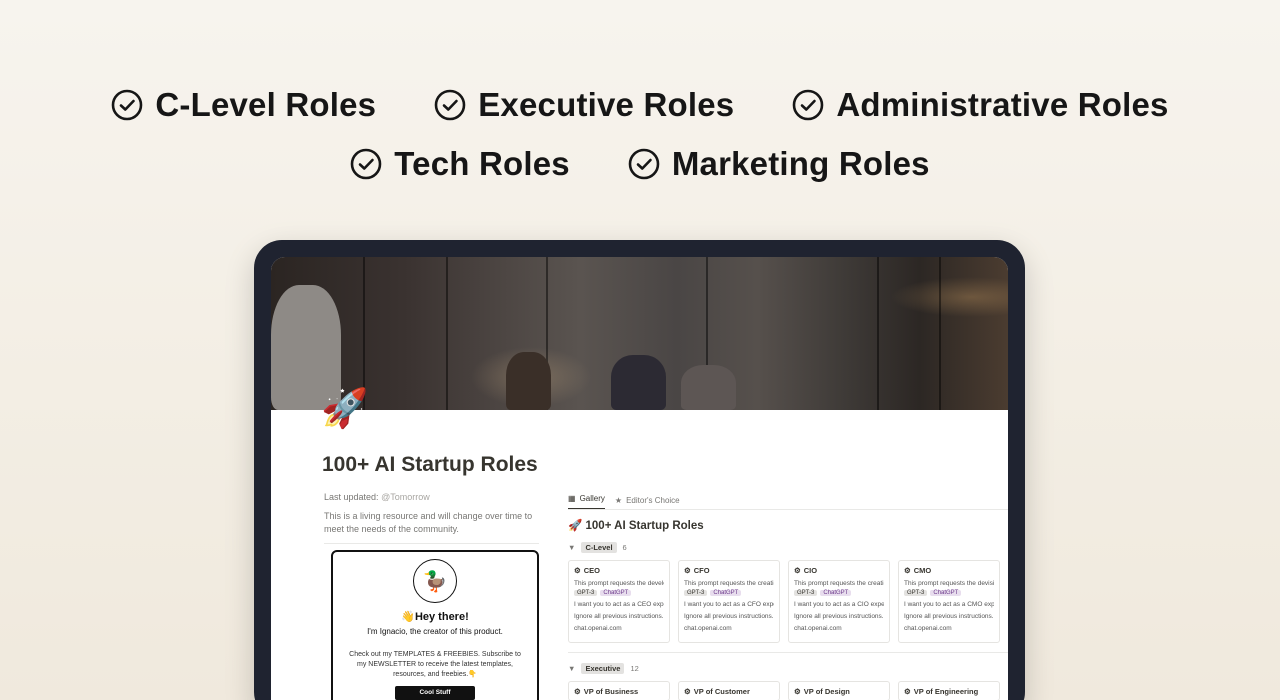 The height and width of the screenshot is (700, 1280). Describe the element at coordinates (599, 547) in the screenshot. I see `group-tag: C-Level` at that location.